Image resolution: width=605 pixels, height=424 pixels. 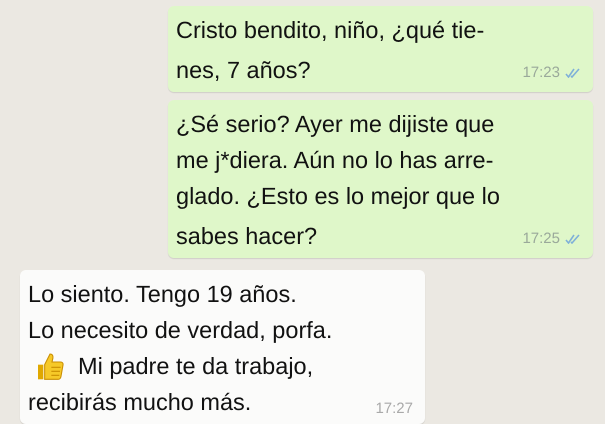 What do you see at coordinates (243, 70) in the screenshot?
I see `message-text: nes, 7 años?` at bounding box center [243, 70].